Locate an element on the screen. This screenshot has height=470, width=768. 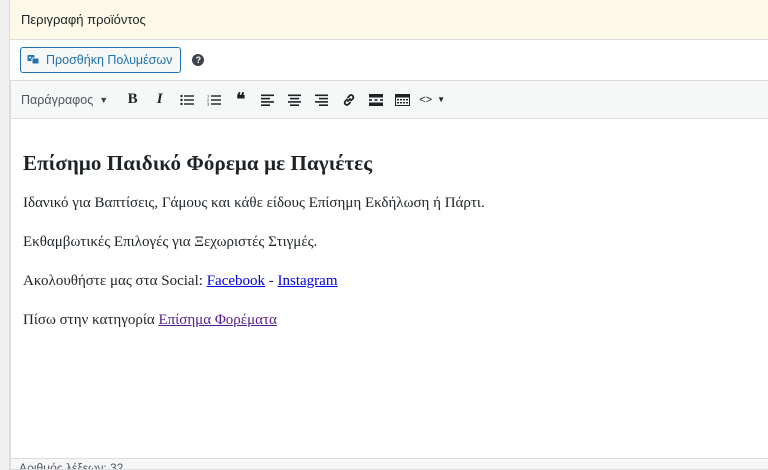
align-right-button is located at coordinates (321, 100).